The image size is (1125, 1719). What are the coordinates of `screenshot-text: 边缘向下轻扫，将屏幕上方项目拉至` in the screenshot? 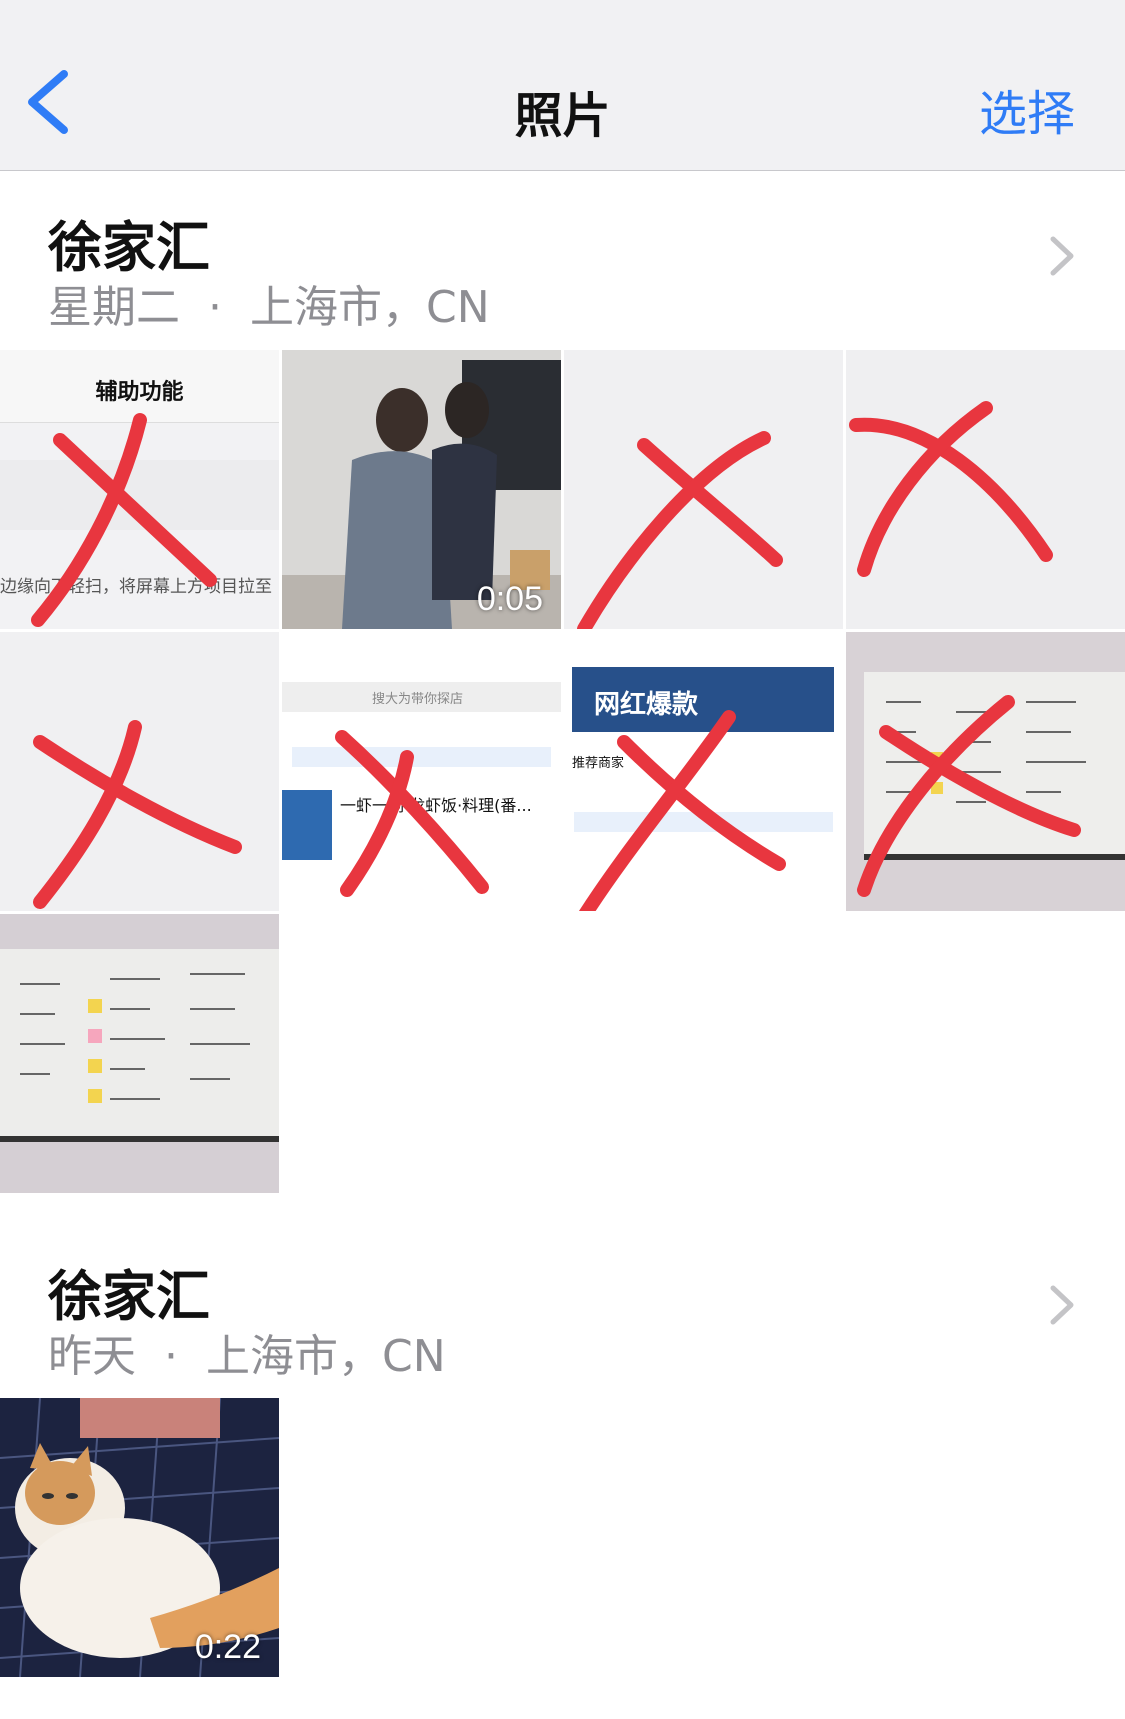 It's located at (136, 587).